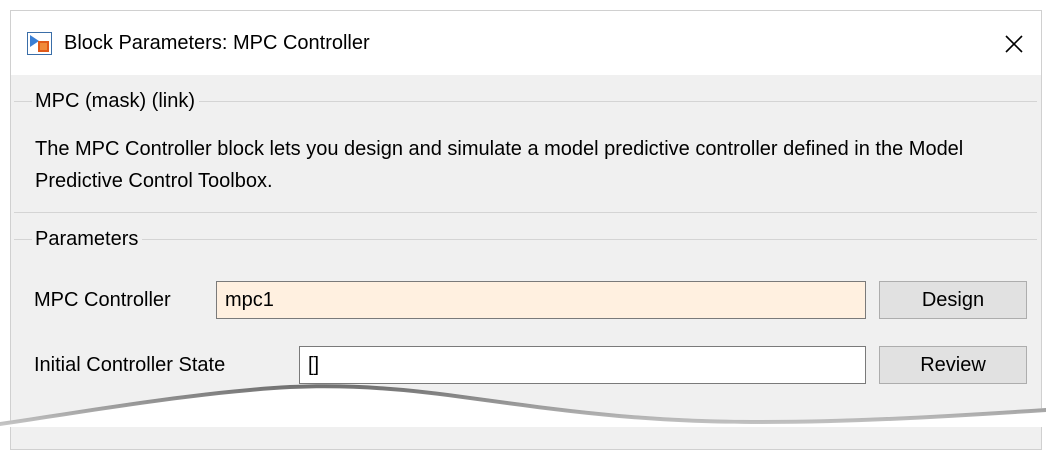 The width and height of the screenshot is (1046, 450). I want to click on mpc-controller-label: MPC Controller, so click(102, 300).